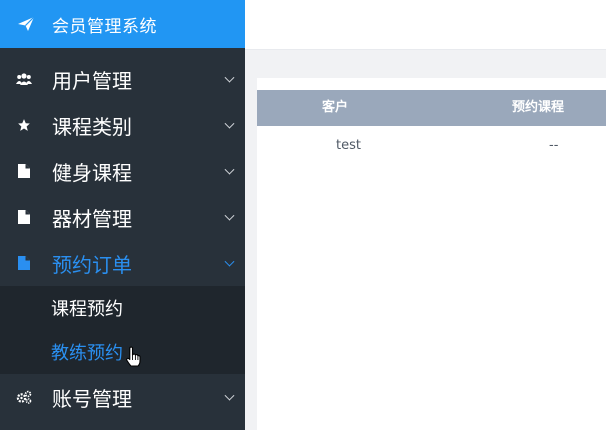 This screenshot has height=430, width=606. What do you see at coordinates (133, 356) in the screenshot?
I see `hand-pointer-icon` at bounding box center [133, 356].